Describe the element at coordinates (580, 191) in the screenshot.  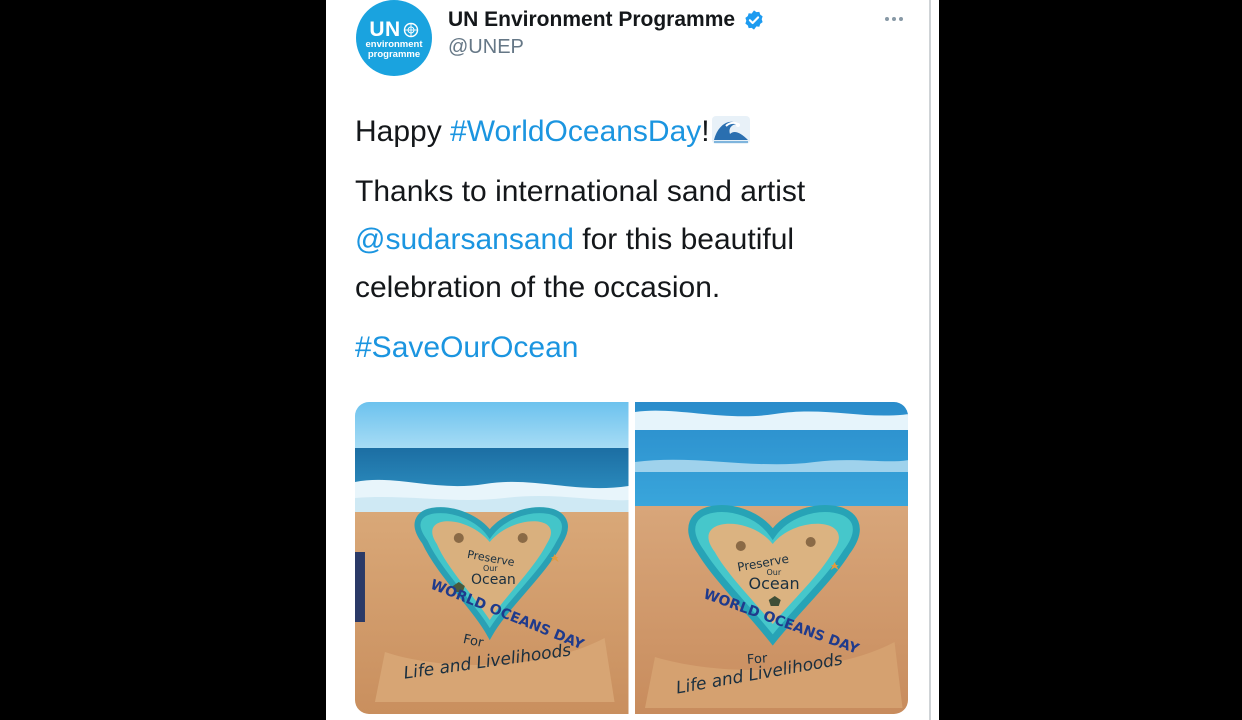
I see `line2-text: Thanks to international sand artist` at that location.